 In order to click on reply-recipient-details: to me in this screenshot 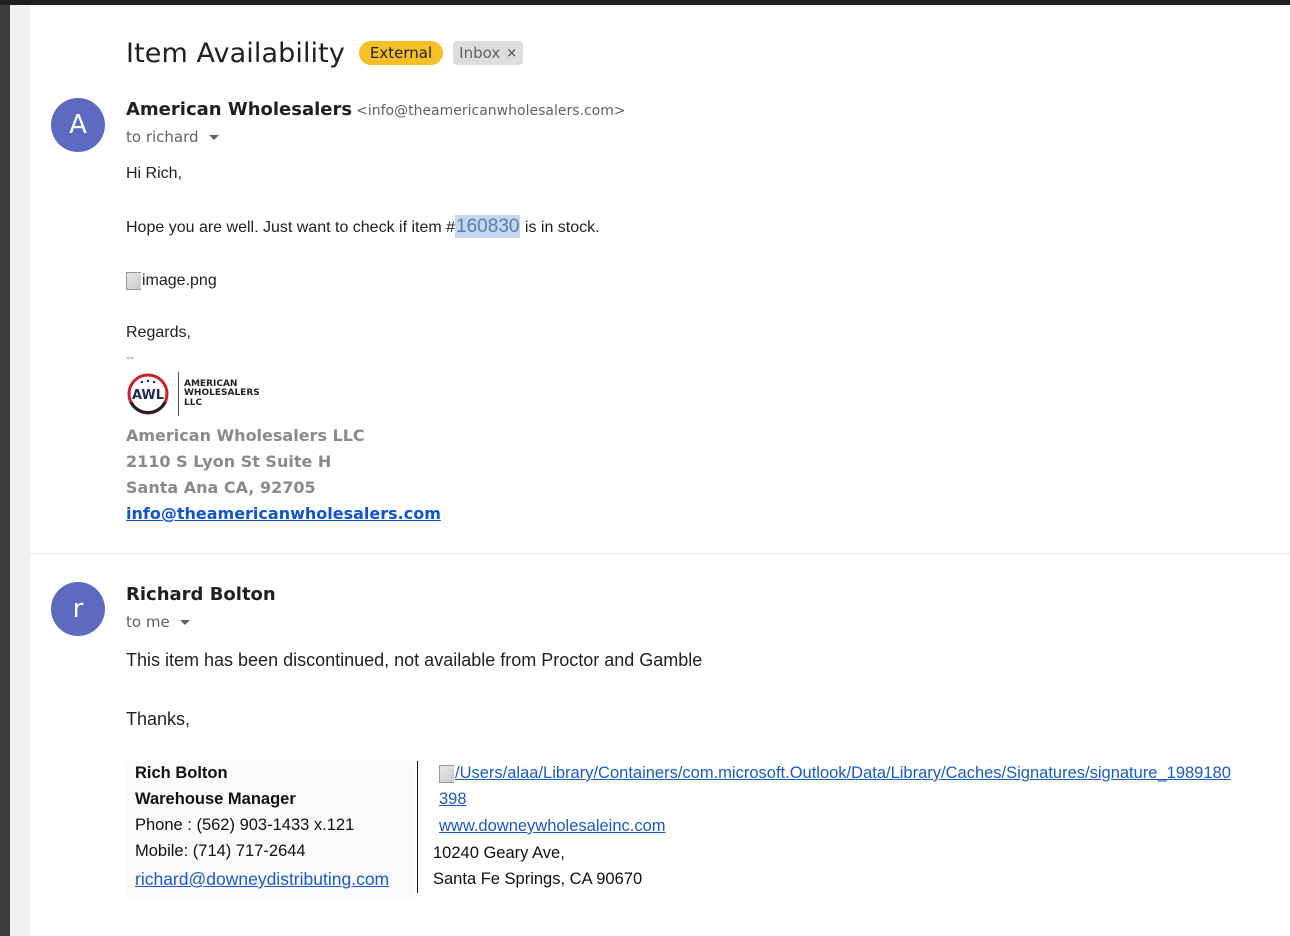, I will do `click(158, 622)`.